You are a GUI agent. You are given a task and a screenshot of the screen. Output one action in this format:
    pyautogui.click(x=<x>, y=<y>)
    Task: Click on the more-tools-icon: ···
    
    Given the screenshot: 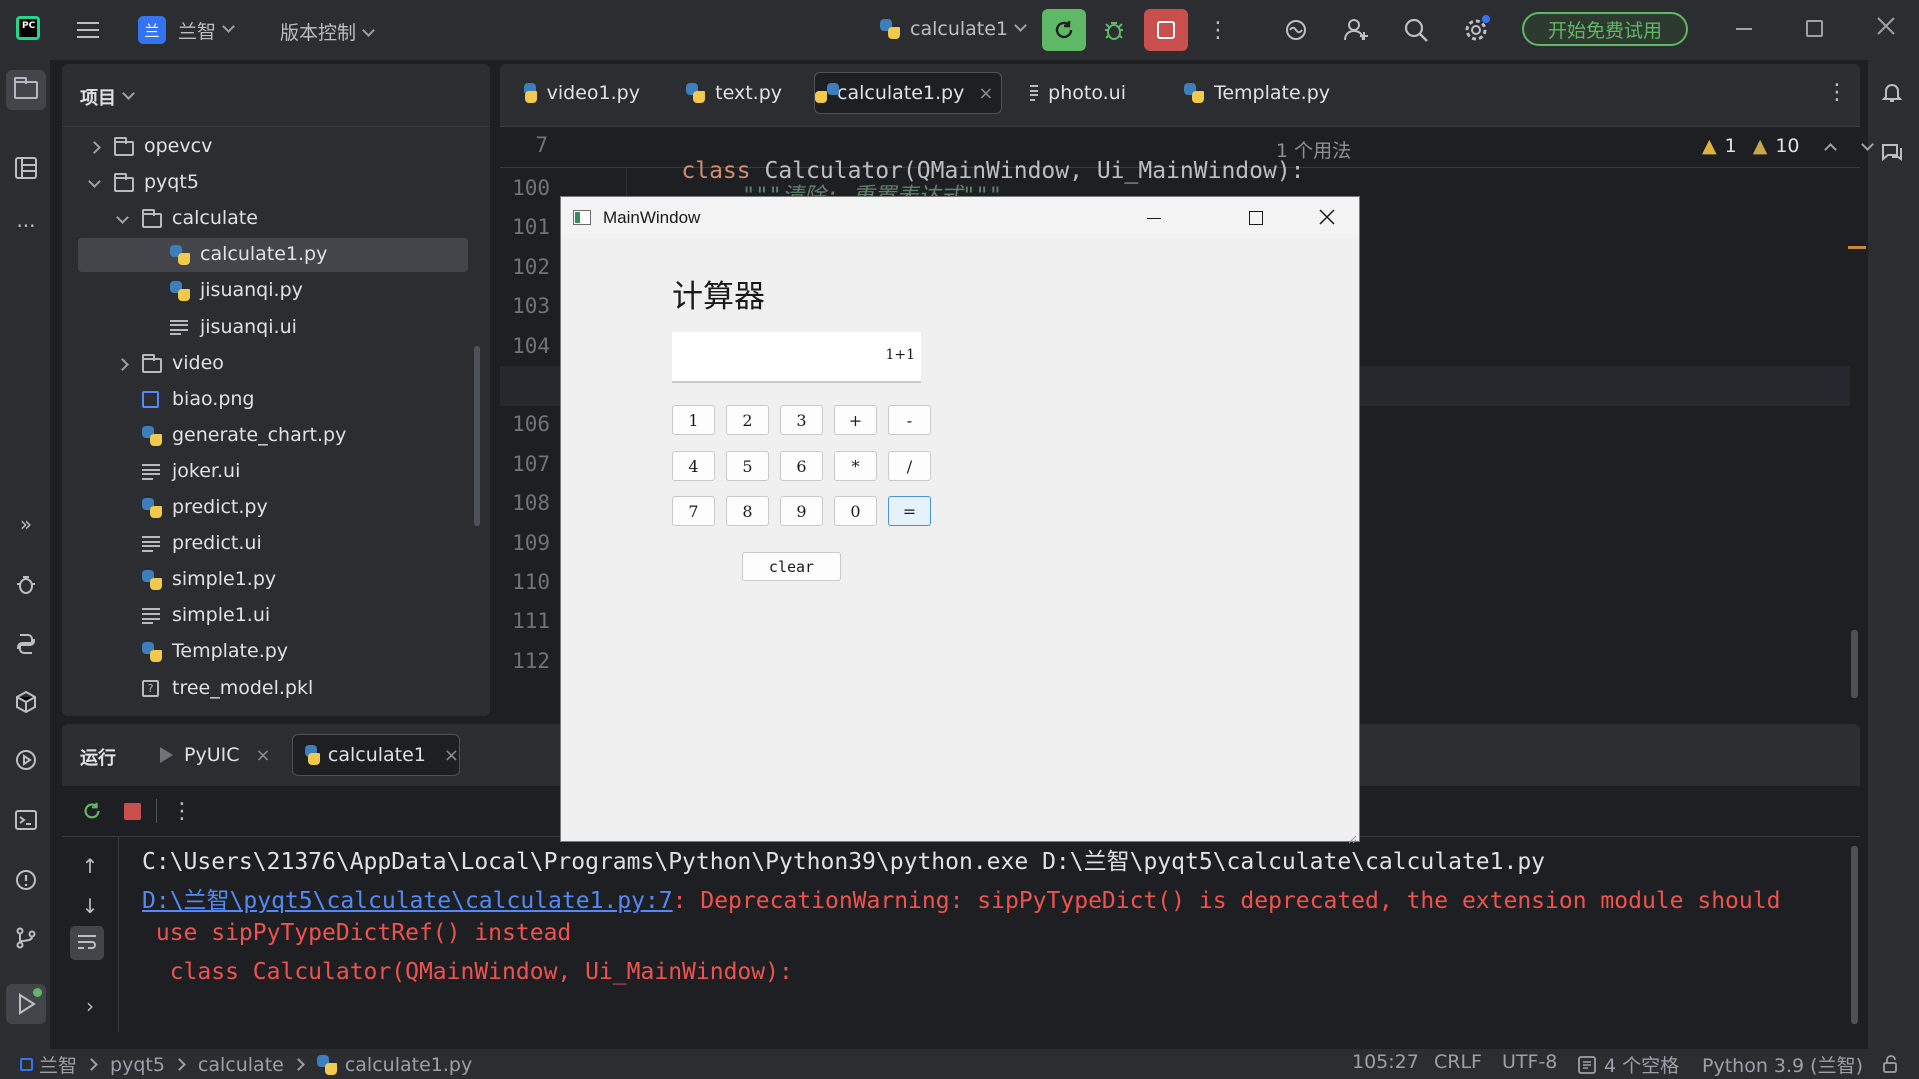 What is the action you would take?
    pyautogui.click(x=26, y=226)
    